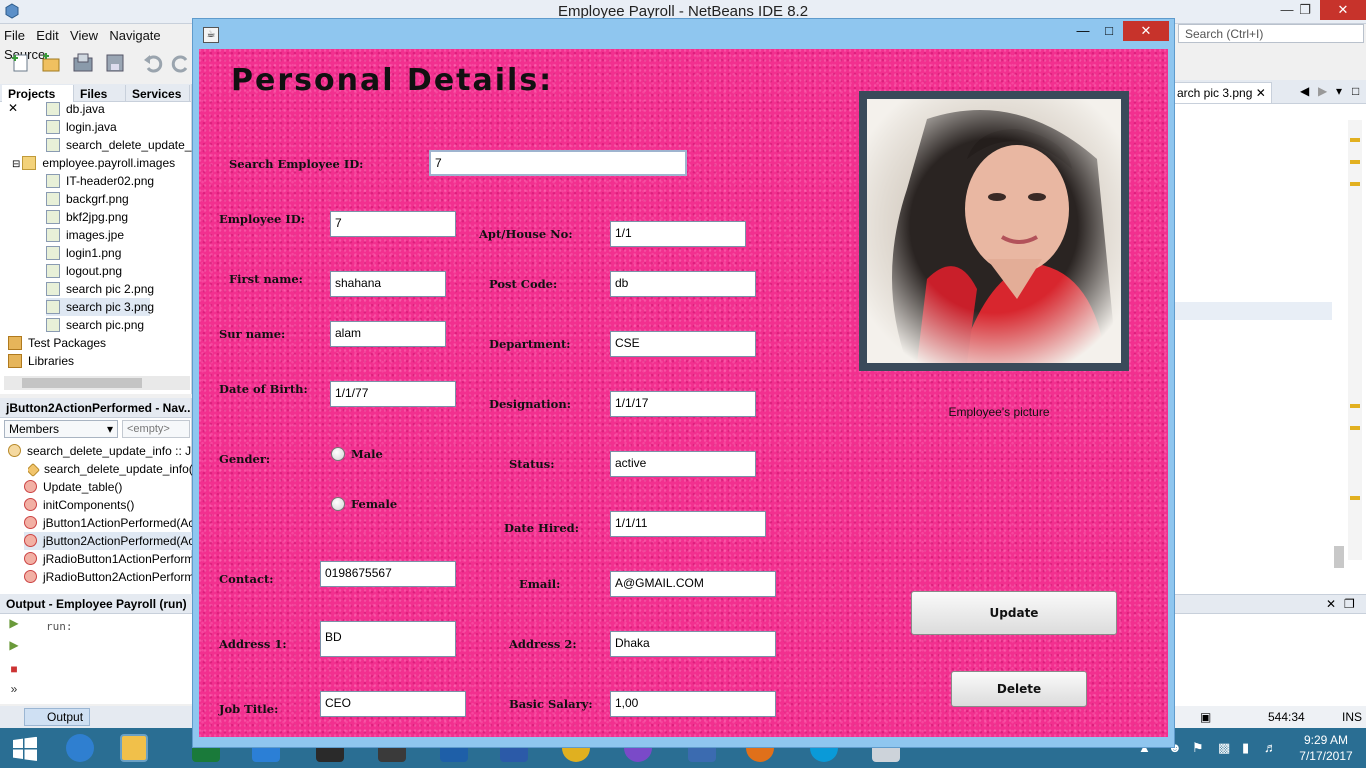 The image size is (1366, 768). I want to click on job-title-field: CEO, so click(393, 704).